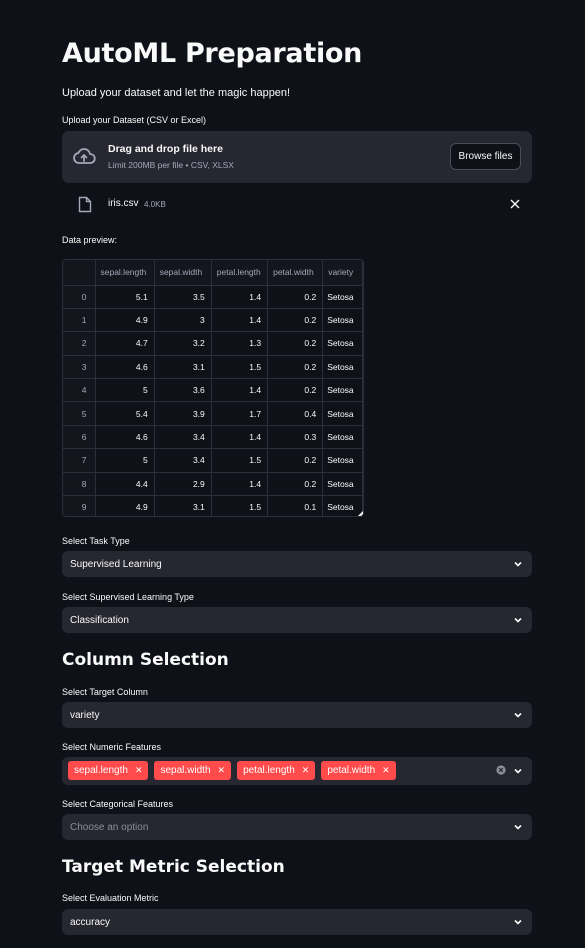 The width and height of the screenshot is (585, 948). What do you see at coordinates (128, 597) in the screenshot?
I see `supervised-type-label: Select Supervised Learning Type` at bounding box center [128, 597].